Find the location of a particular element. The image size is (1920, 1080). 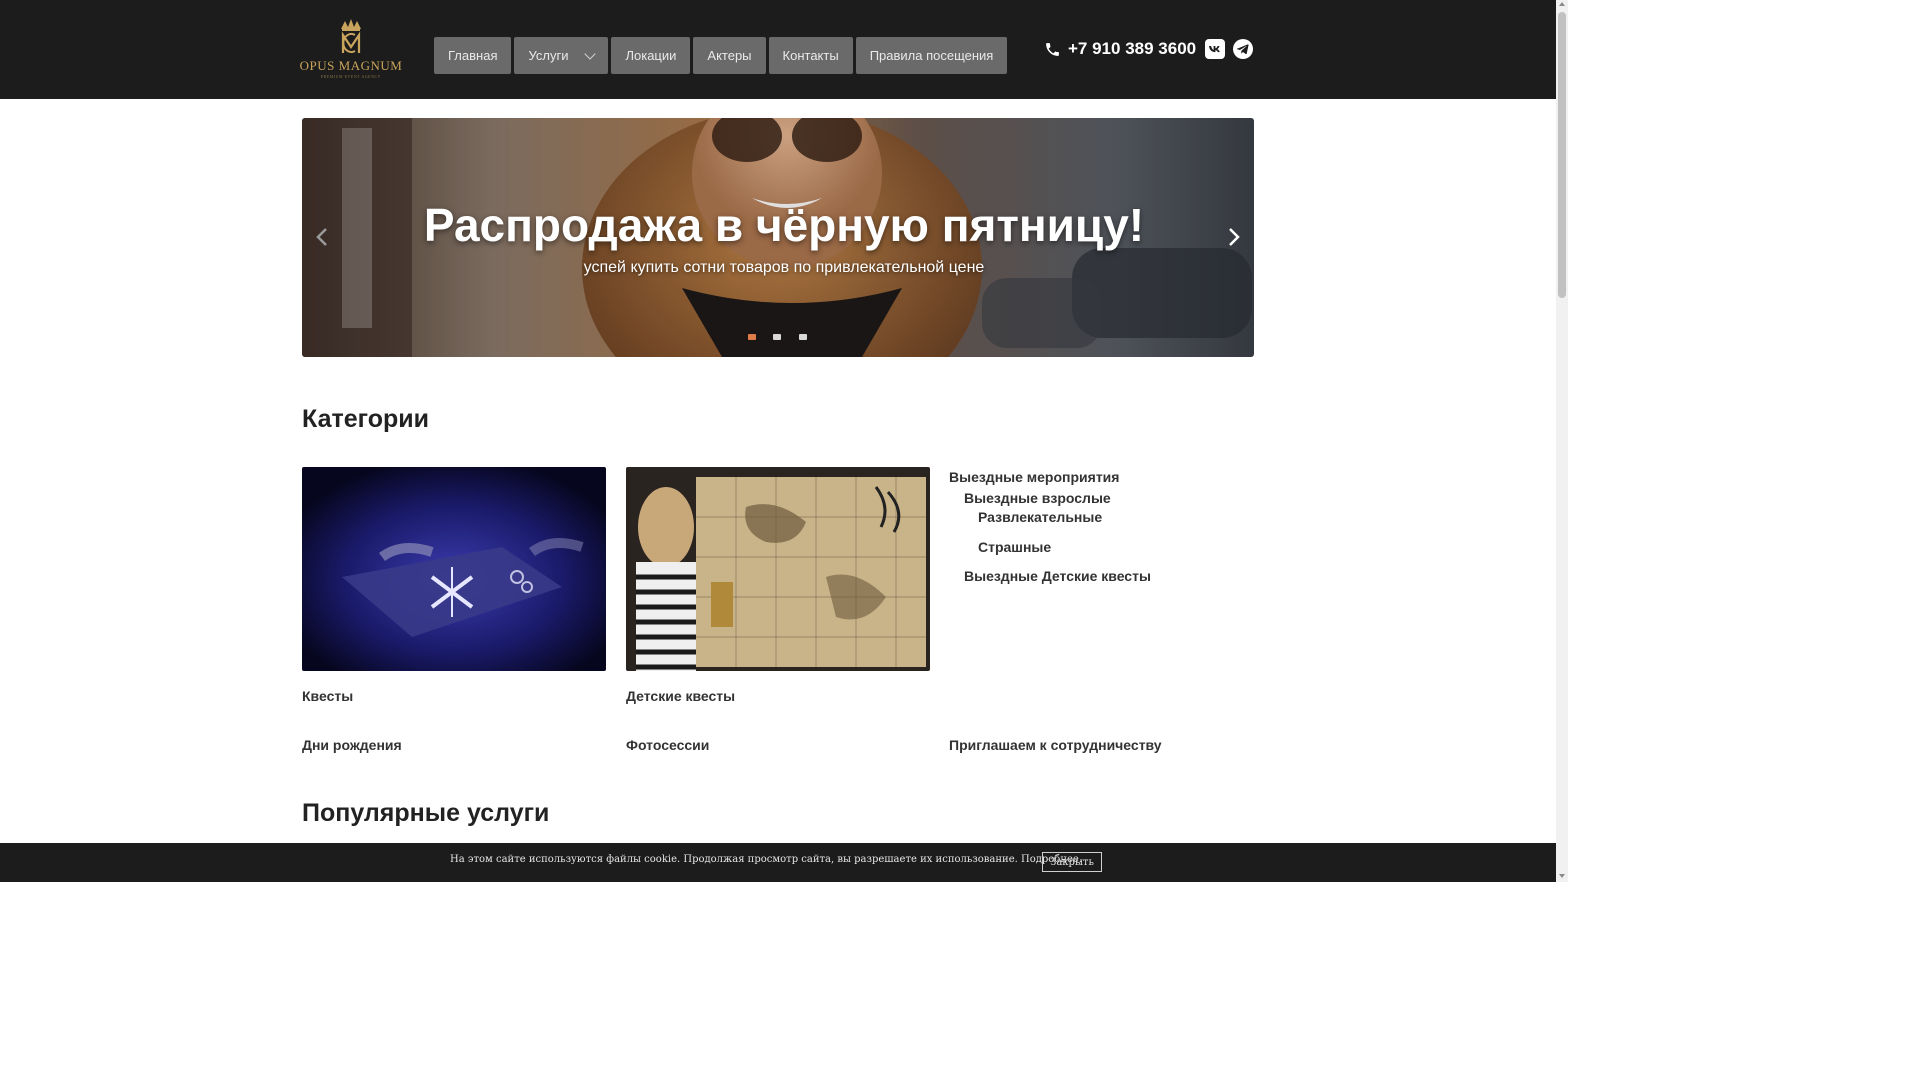

slider-prev-button is located at coordinates (322, 237).